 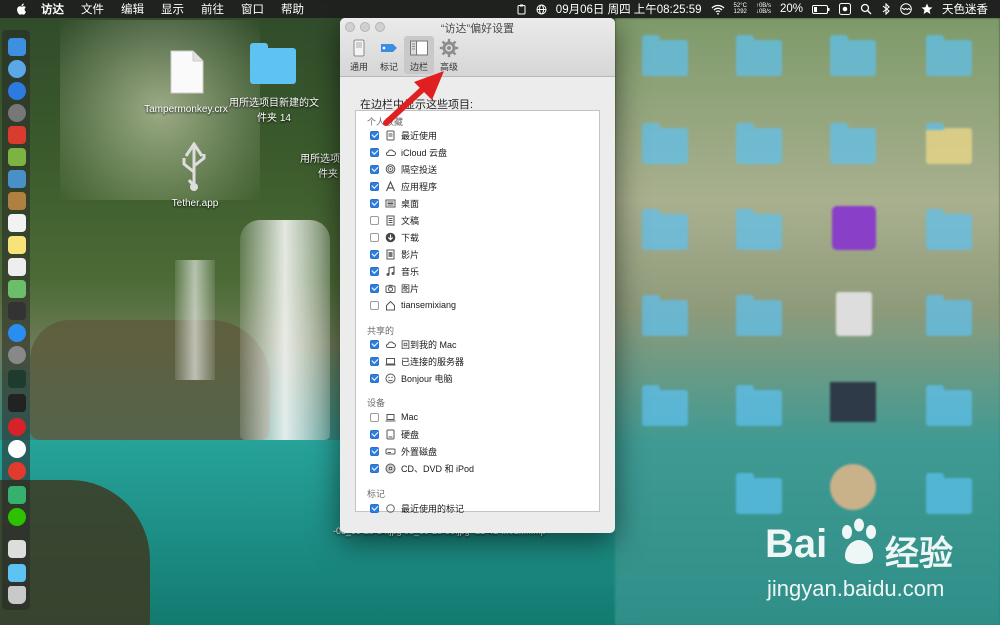 I want to click on green-app-dock-icon, so click(x=17, y=495).